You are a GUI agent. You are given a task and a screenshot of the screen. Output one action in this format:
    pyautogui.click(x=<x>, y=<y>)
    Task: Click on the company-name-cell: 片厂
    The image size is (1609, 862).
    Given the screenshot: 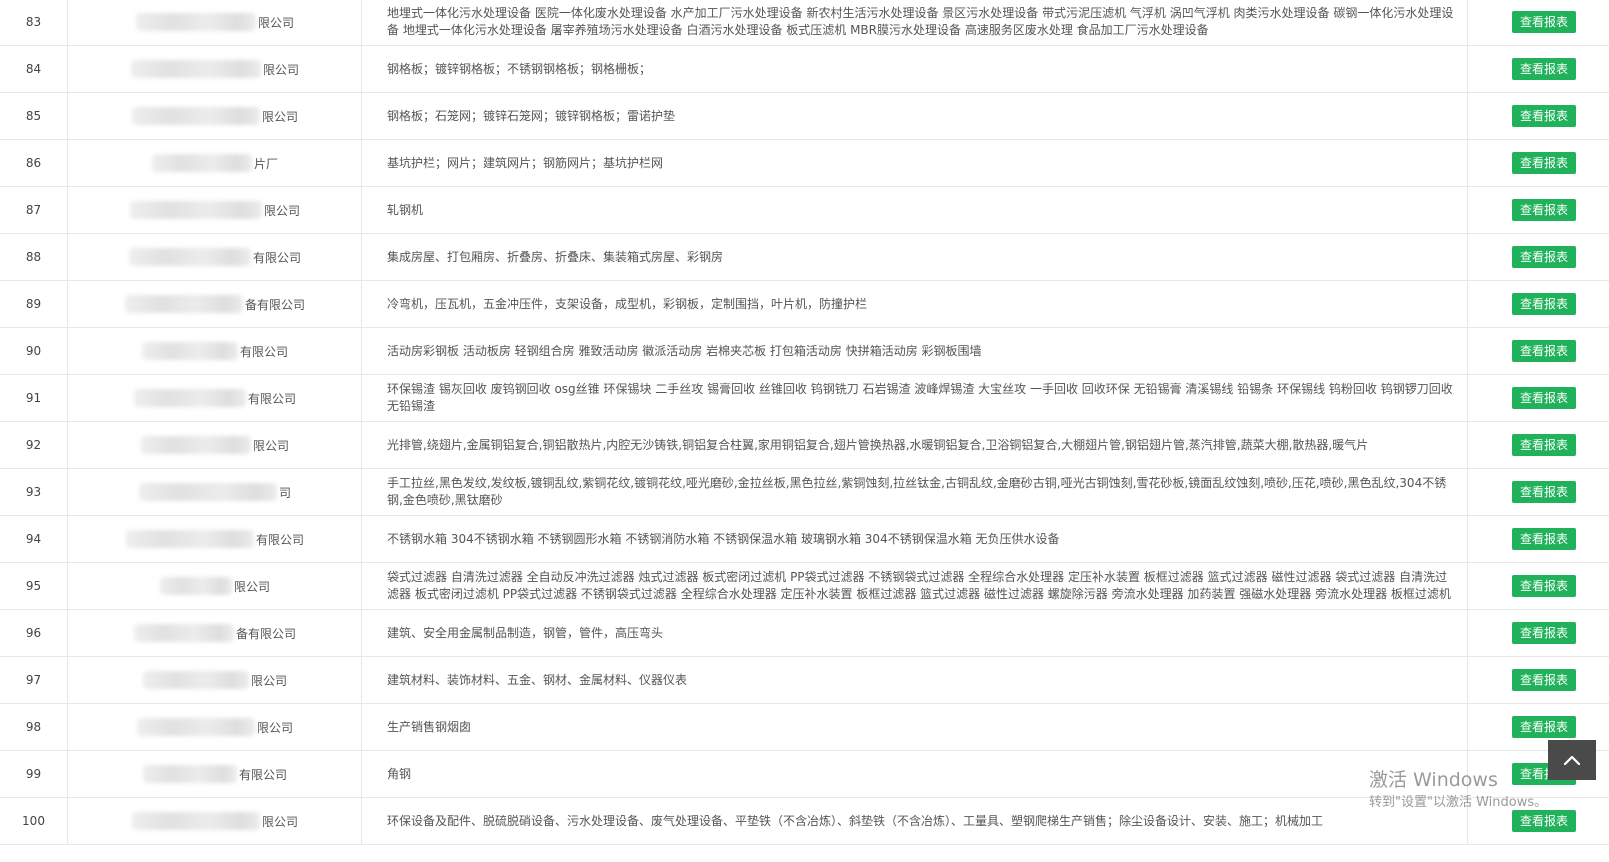 What is the action you would take?
    pyautogui.click(x=215, y=163)
    